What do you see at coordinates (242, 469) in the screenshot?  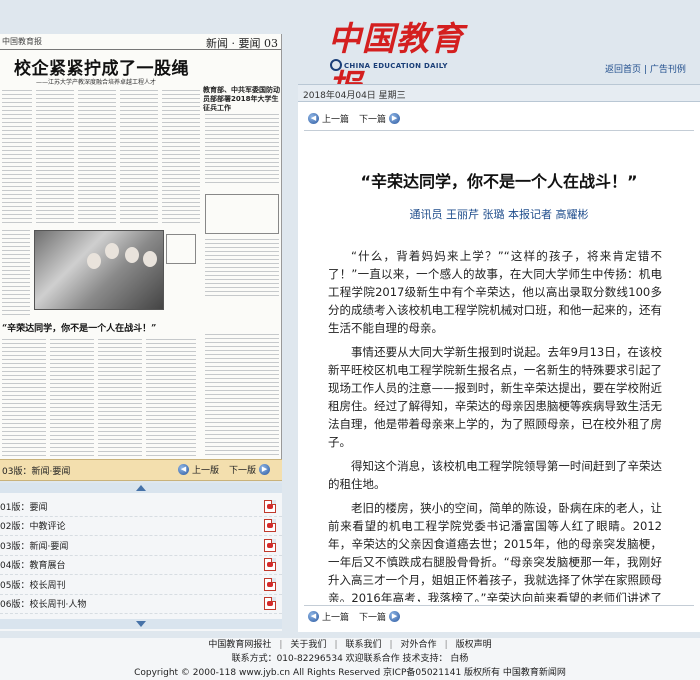 I see `next-page-link: 下一版` at bounding box center [242, 469].